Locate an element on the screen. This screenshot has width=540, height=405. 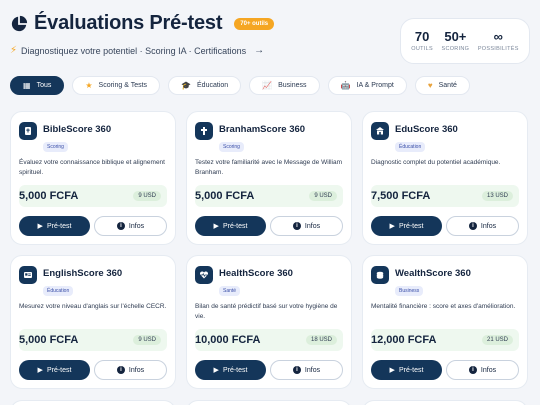
card-title: BranhamScore 360 is located at coordinates (262, 129).